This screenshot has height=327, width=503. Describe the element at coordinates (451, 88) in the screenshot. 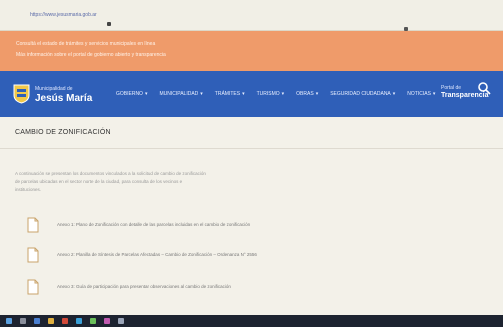

I see `portal-subtitle: Portal de` at that location.